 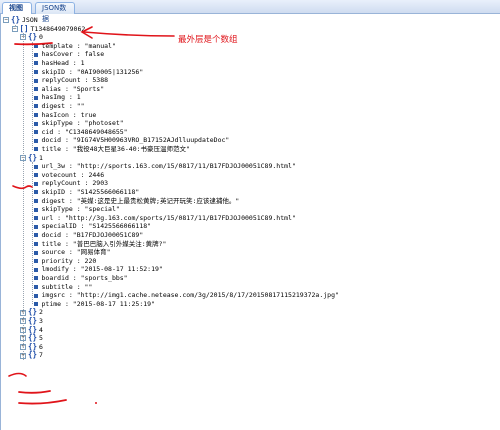 I want to click on tree-item-node: +{} 6, so click(x=250, y=347).